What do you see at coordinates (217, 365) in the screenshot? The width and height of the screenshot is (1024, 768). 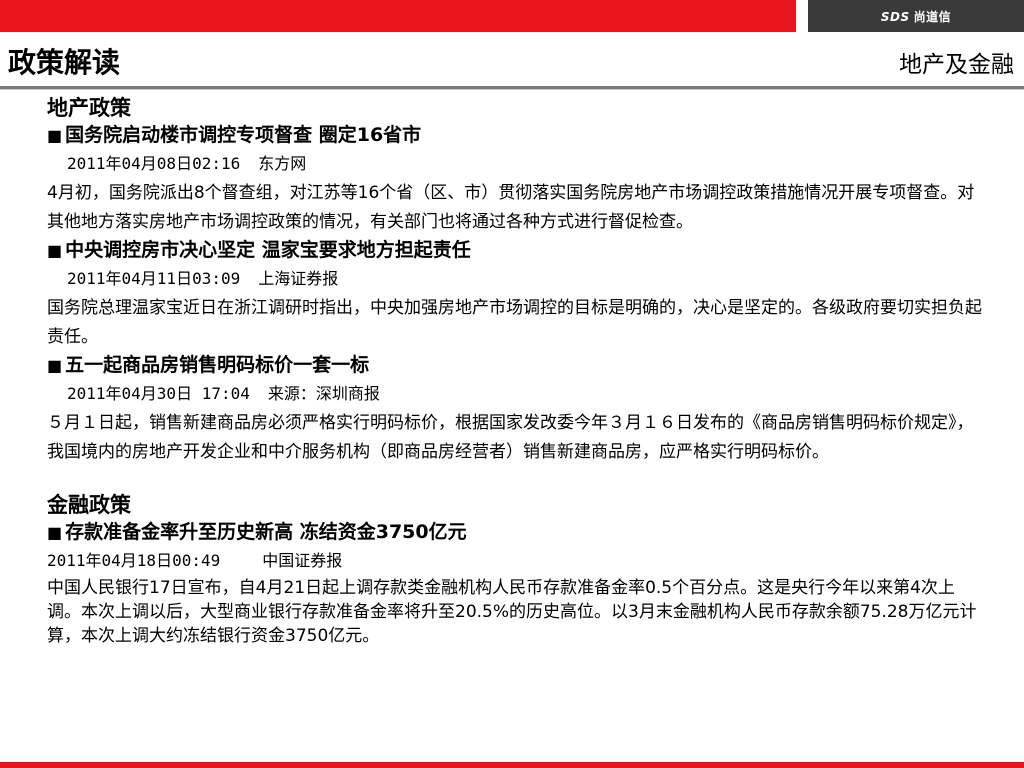 I see `news-headline-text: 五一起商品房销售明码标价一套一标` at bounding box center [217, 365].